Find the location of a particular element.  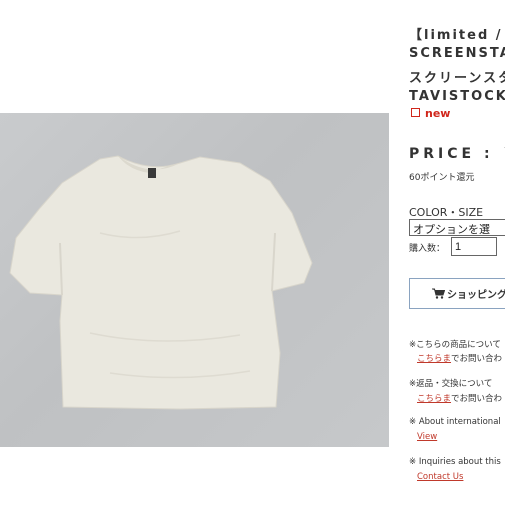

option-label: COLOR・SIZE is located at coordinates (446, 212).